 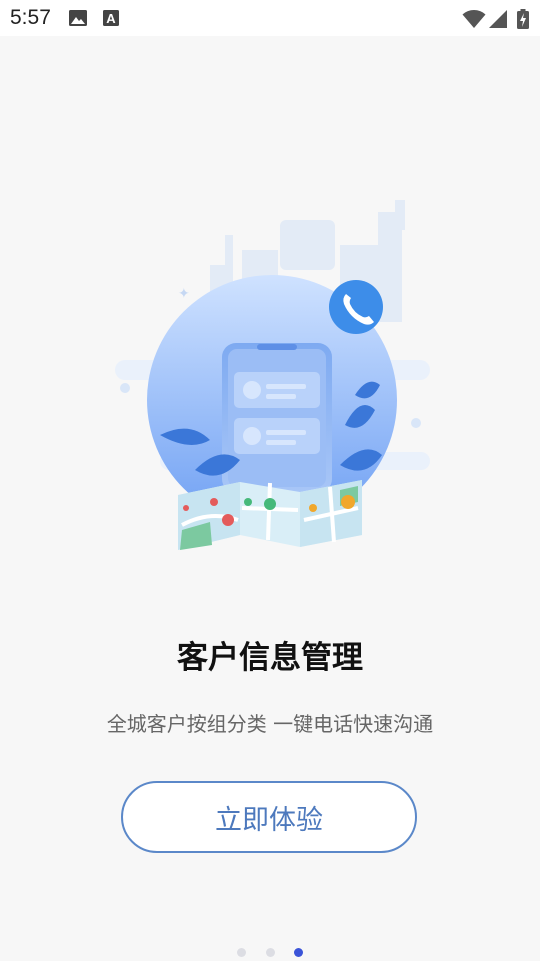 I want to click on page-indicator, so click(x=270, y=951).